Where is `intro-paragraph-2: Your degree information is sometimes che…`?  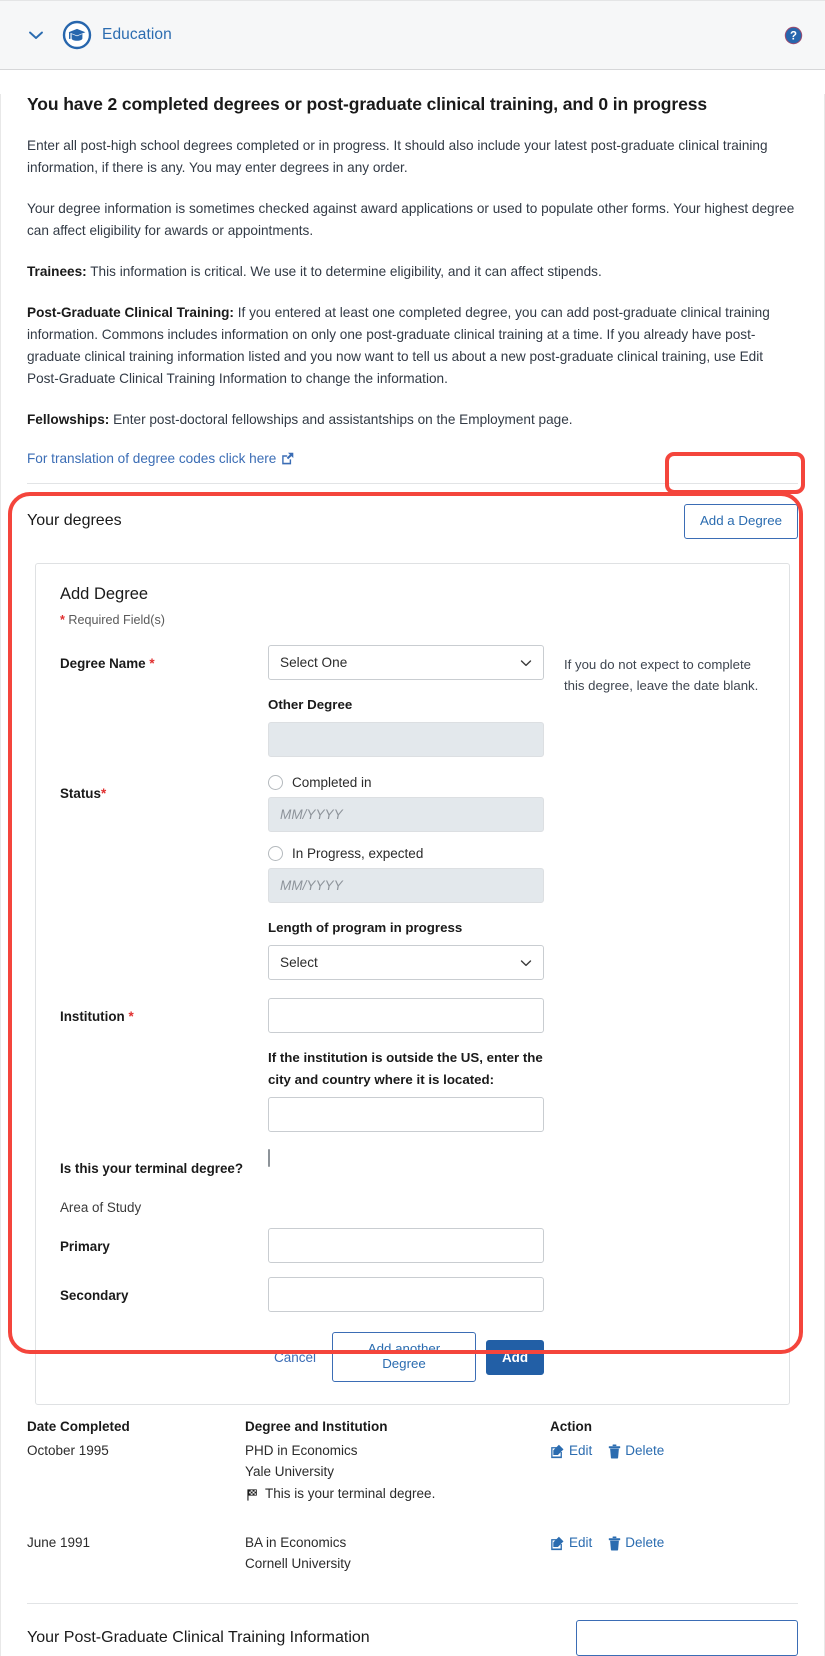
intro-paragraph-2: Your degree information is sometimes che… is located at coordinates (411, 220).